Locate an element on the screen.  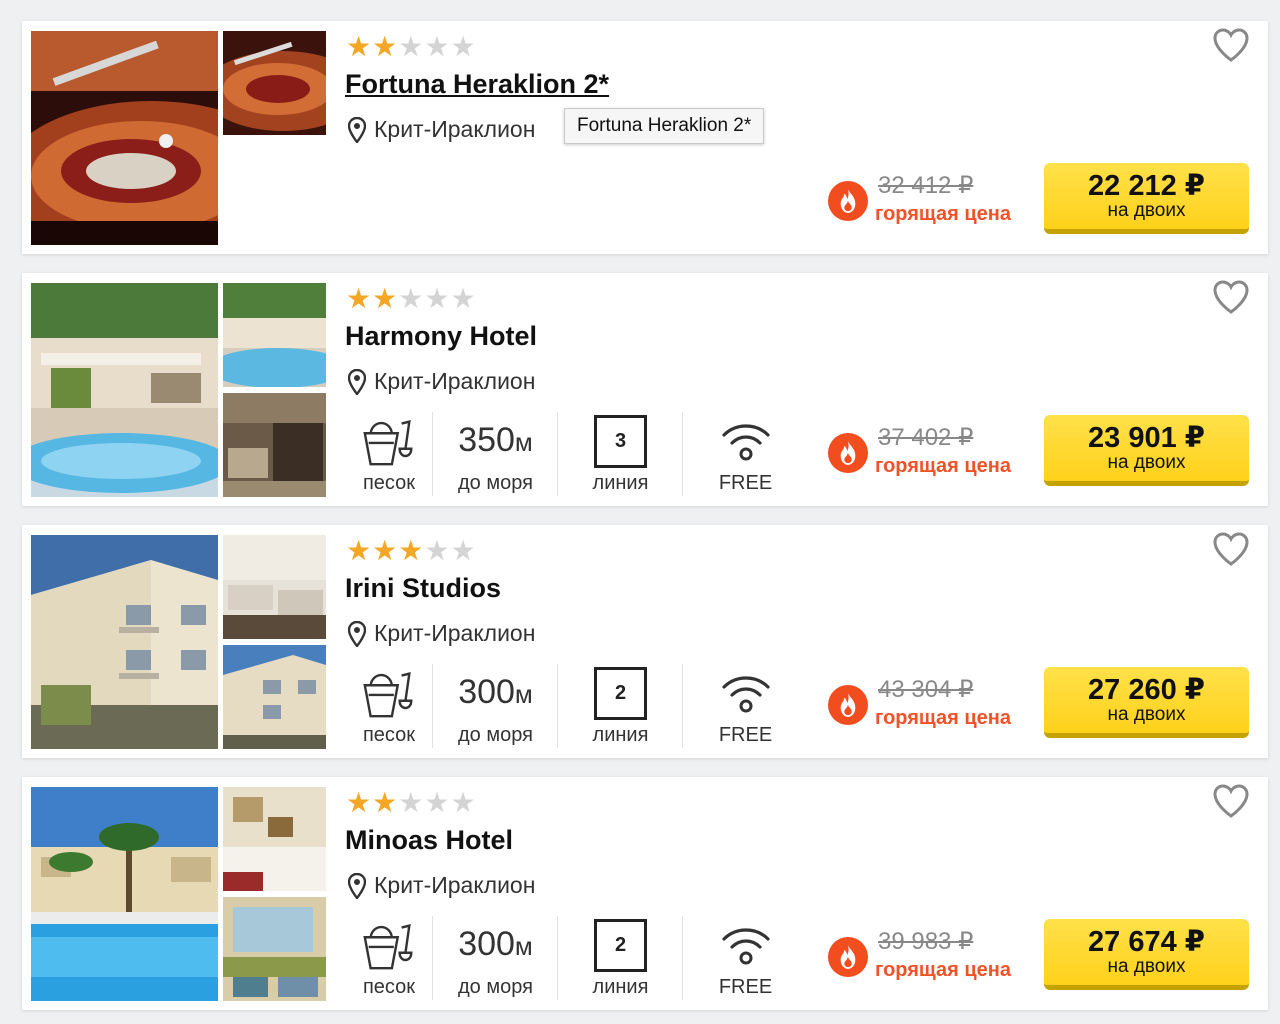
hotel-name-link: Harmony Hotel is located at coordinates (441, 336).